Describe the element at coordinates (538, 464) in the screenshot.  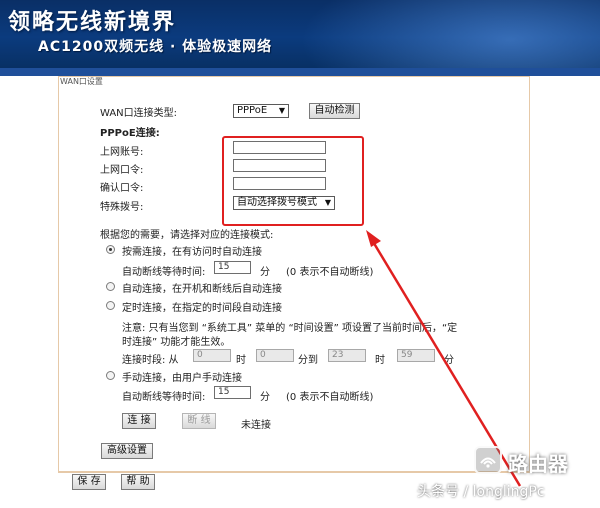
I see `watermark-brand: 路由器` at that location.